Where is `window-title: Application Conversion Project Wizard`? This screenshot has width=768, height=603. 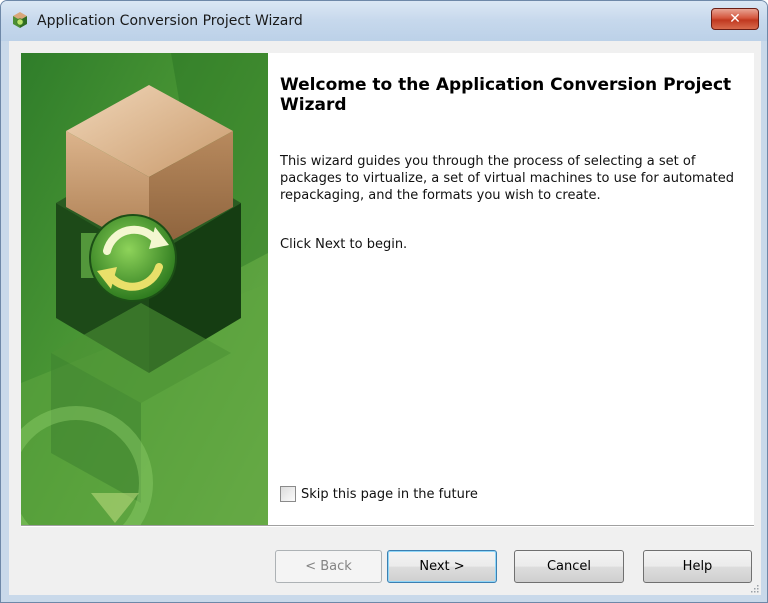
window-title: Application Conversion Project Wizard is located at coordinates (170, 21).